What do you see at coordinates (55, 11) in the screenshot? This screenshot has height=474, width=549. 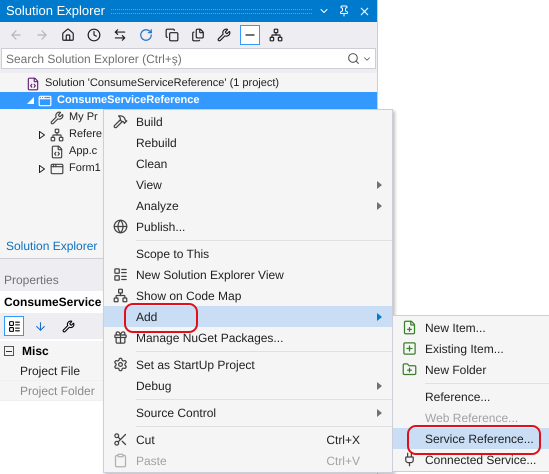 I see `window-title: Solution Explorer` at bounding box center [55, 11].